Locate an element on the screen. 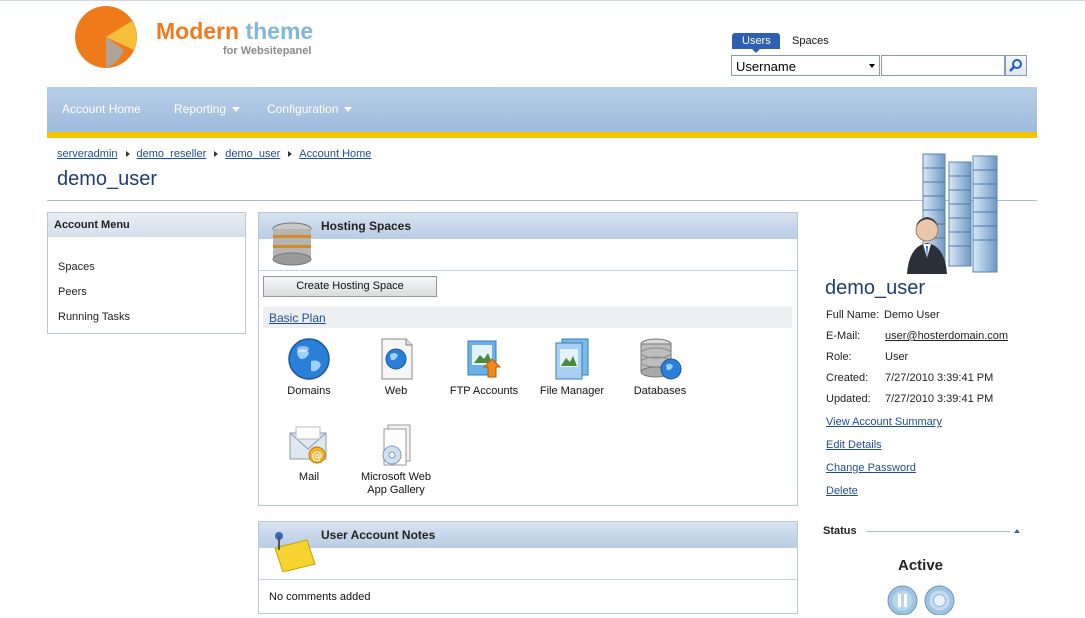 The width and height of the screenshot is (1085, 618). search-tab-users: Users is located at coordinates (756, 43).